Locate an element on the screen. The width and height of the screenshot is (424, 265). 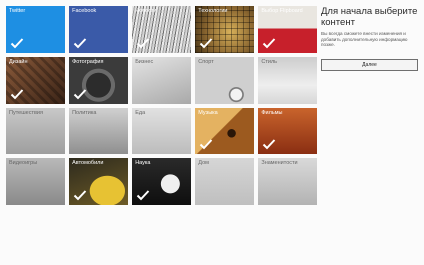
category-tile-label: Еда is located at coordinates (140, 112).